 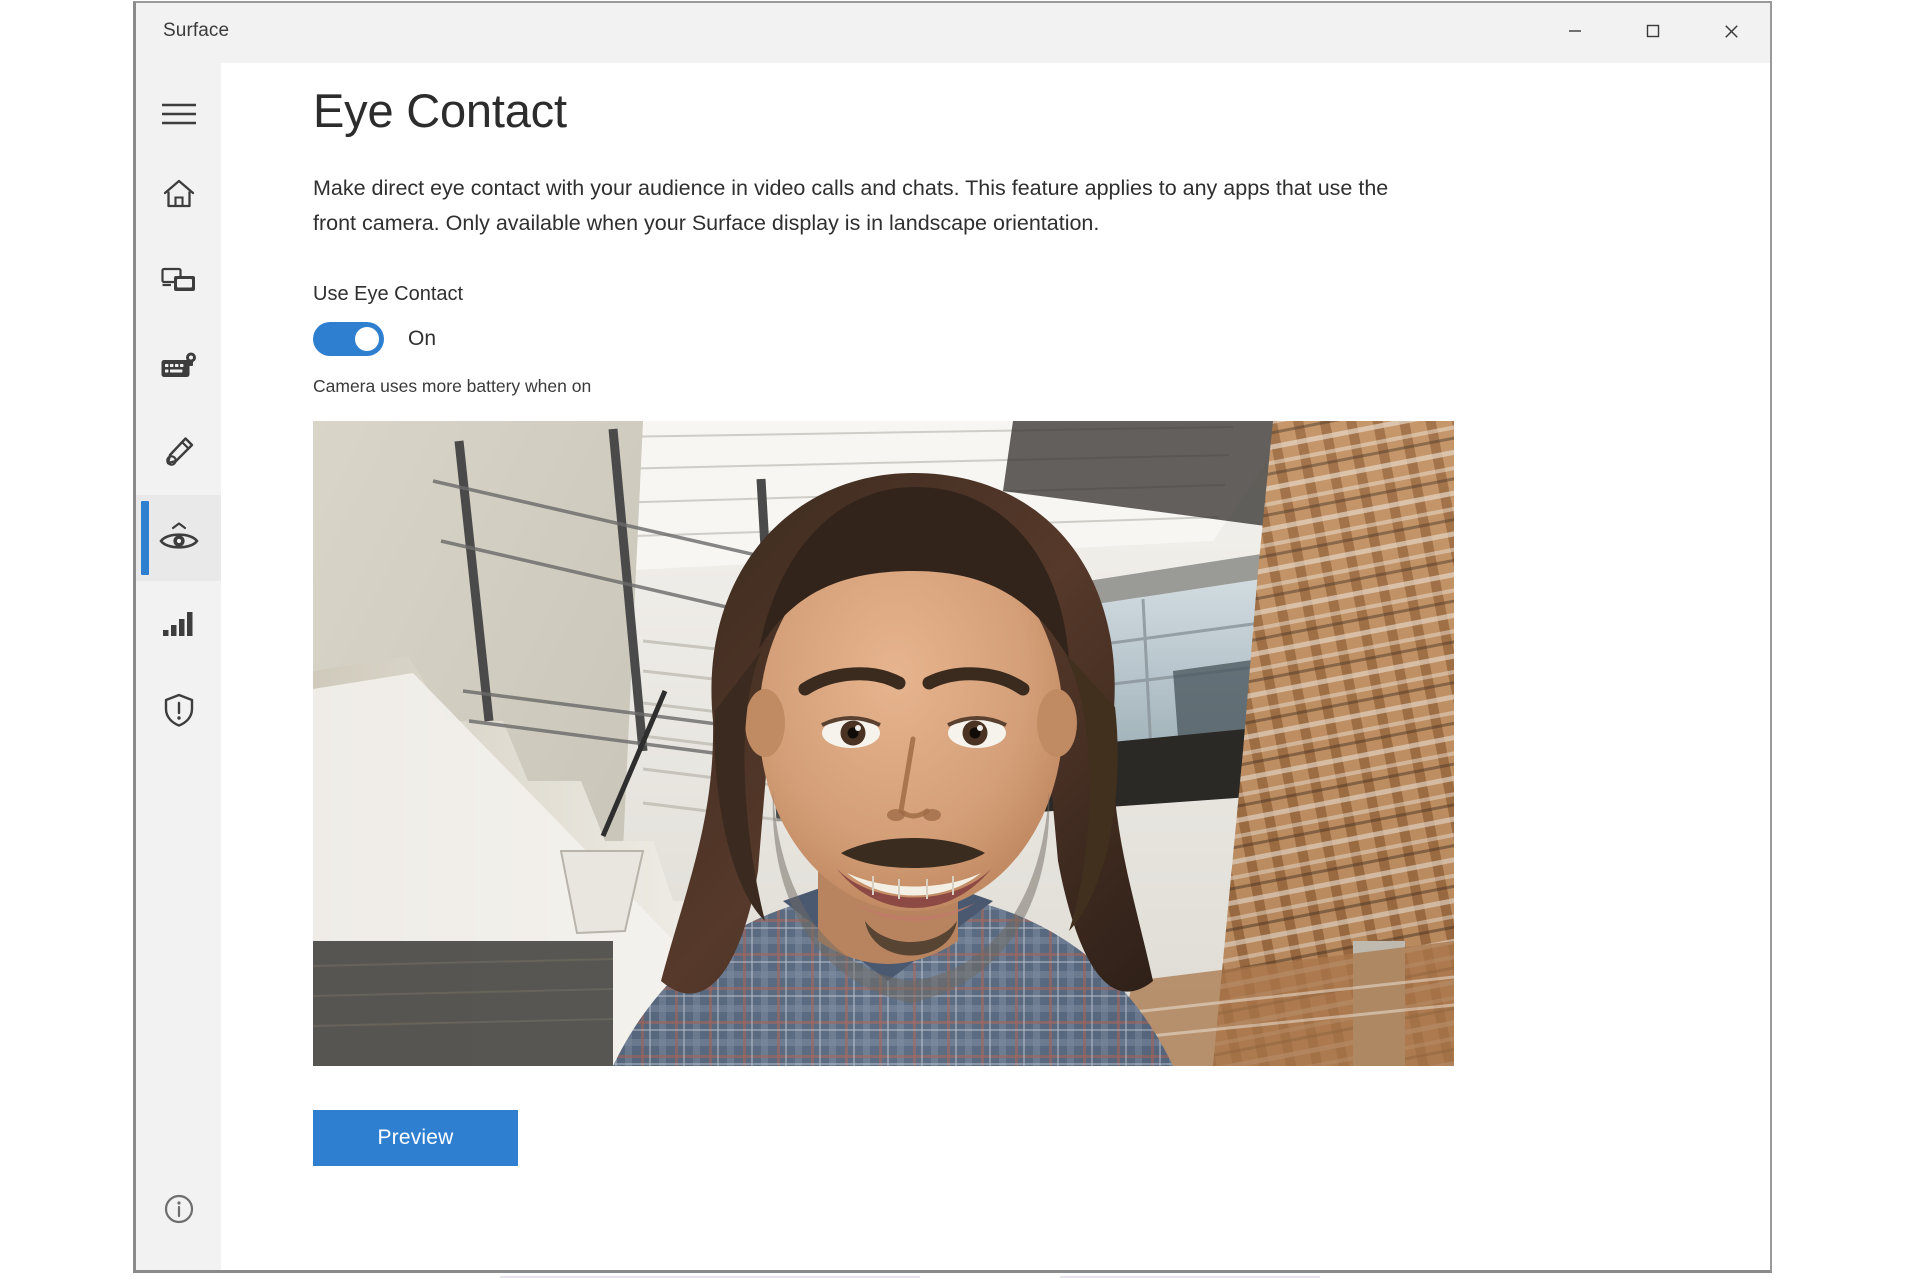 I want to click on close-button, so click(x=1731, y=31).